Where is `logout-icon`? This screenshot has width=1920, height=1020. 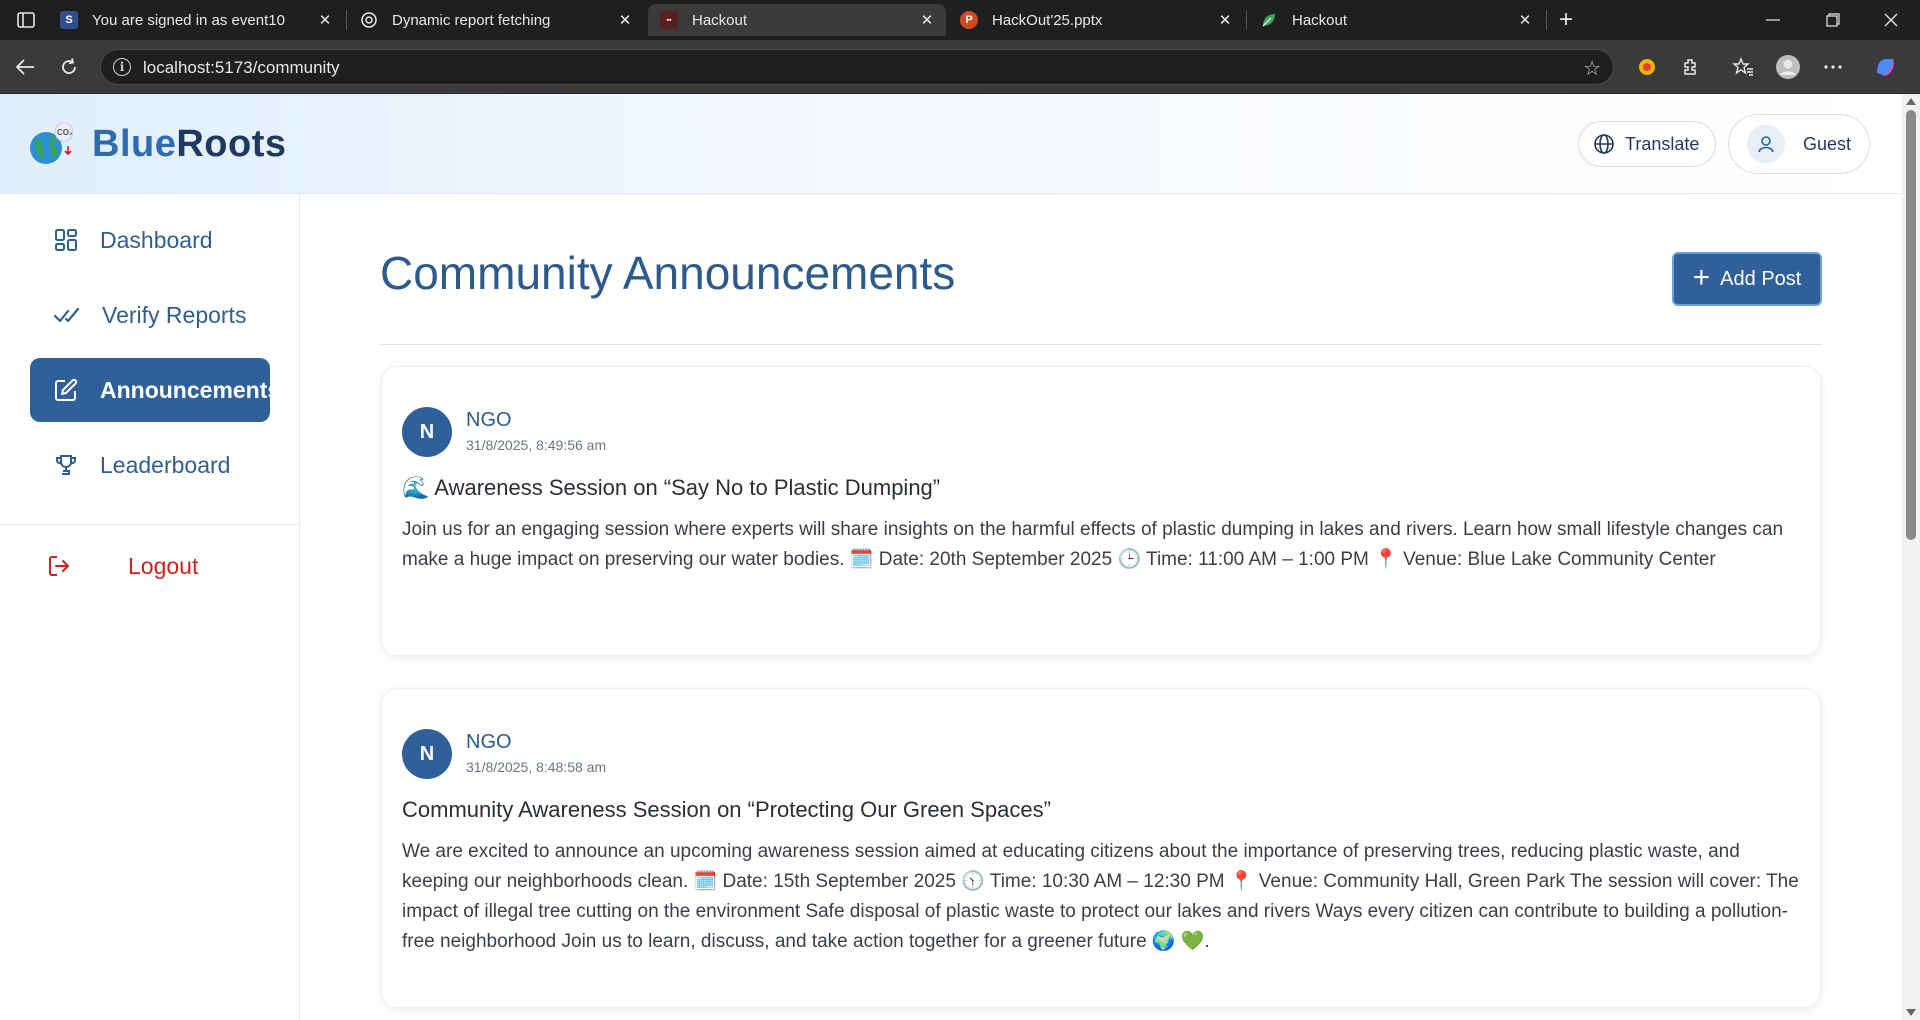
logout-icon is located at coordinates (59, 566).